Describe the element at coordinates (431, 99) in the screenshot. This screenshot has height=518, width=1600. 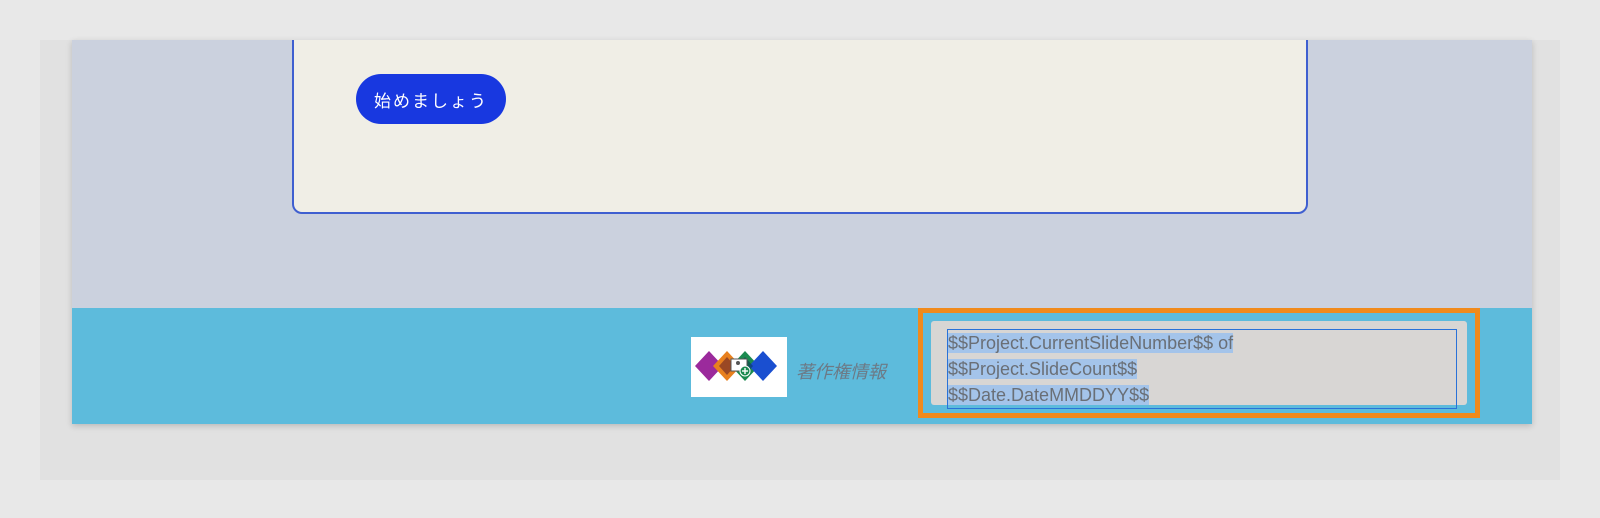
I see `start-button: 始めましょう` at that location.